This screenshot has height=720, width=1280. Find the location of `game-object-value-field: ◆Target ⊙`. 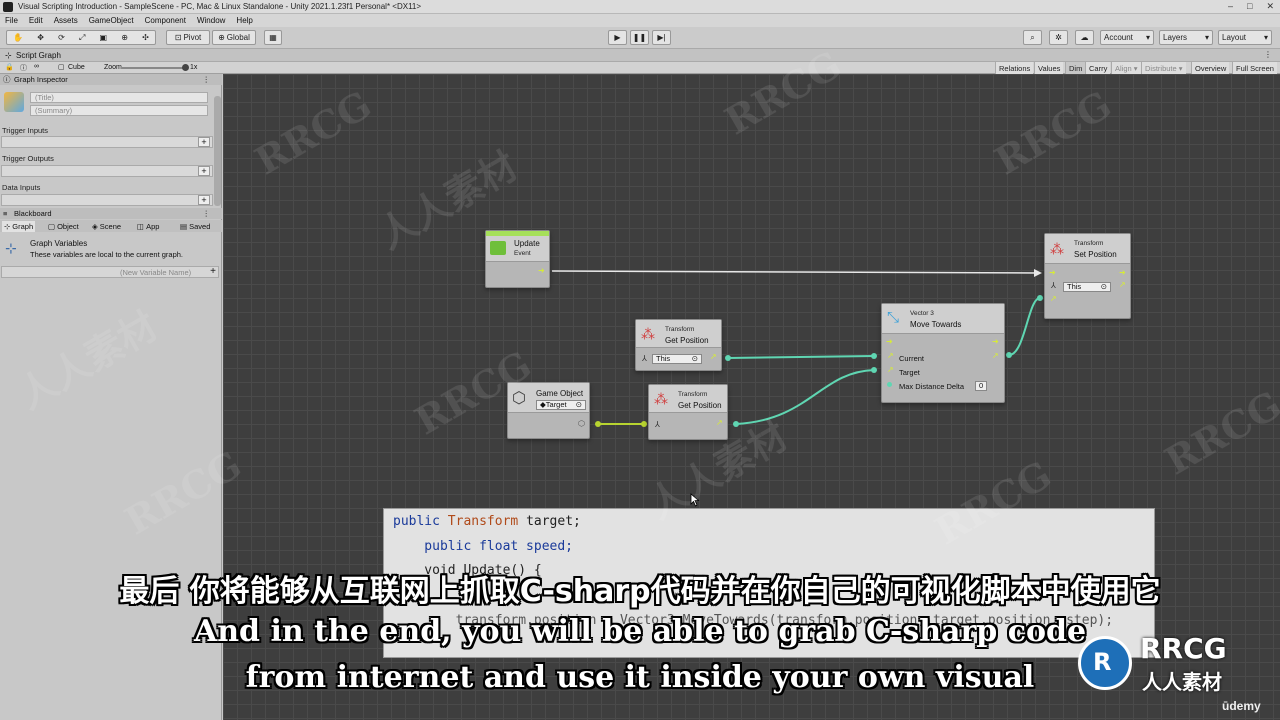

game-object-value-field: ◆Target ⊙ is located at coordinates (561, 405).